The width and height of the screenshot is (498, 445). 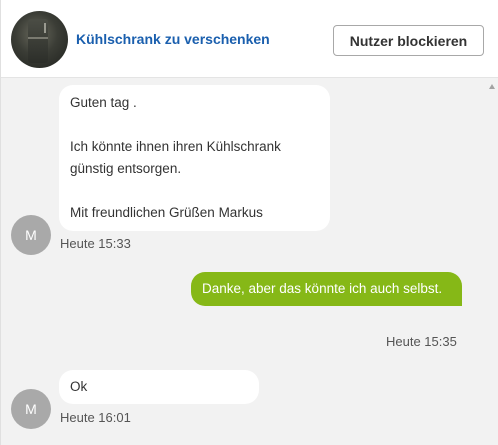 I want to click on vertical-scrollbar, so click(x=492, y=262).